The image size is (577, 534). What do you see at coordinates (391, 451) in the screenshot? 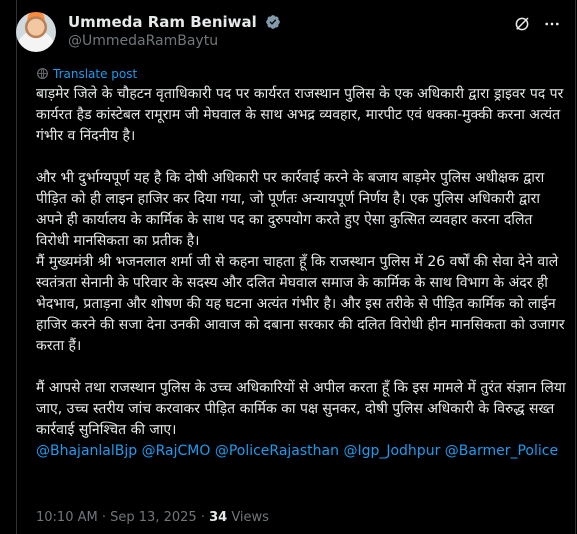
I see `mention-link: @Igp_Jodhpur` at bounding box center [391, 451].